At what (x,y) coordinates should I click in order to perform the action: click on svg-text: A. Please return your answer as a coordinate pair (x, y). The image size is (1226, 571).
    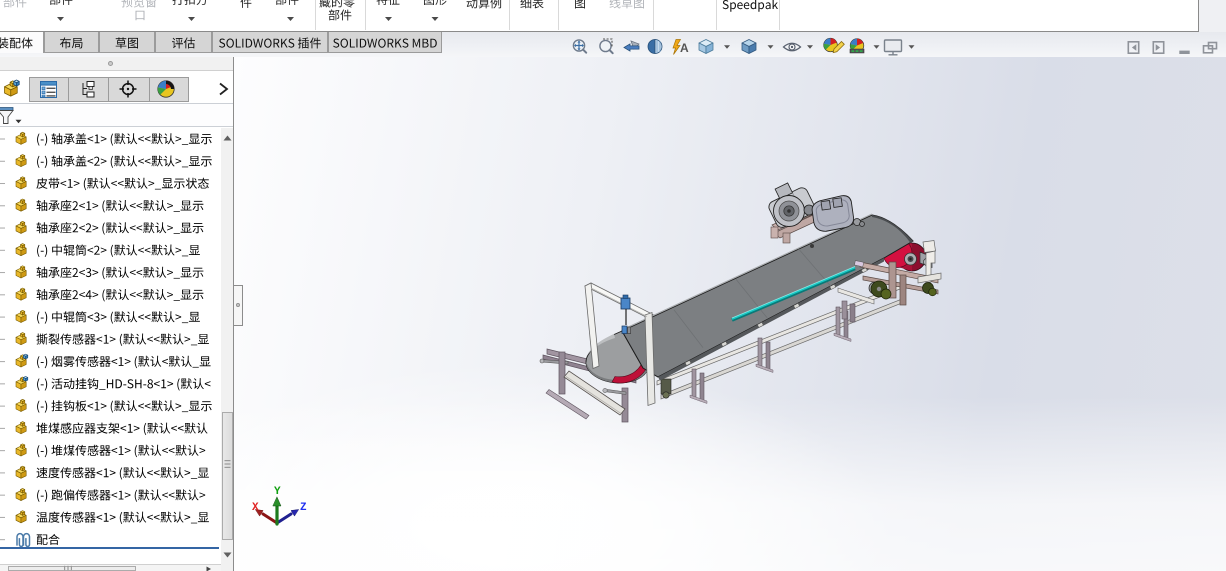
    Looking at the image, I should click on (684, 48).